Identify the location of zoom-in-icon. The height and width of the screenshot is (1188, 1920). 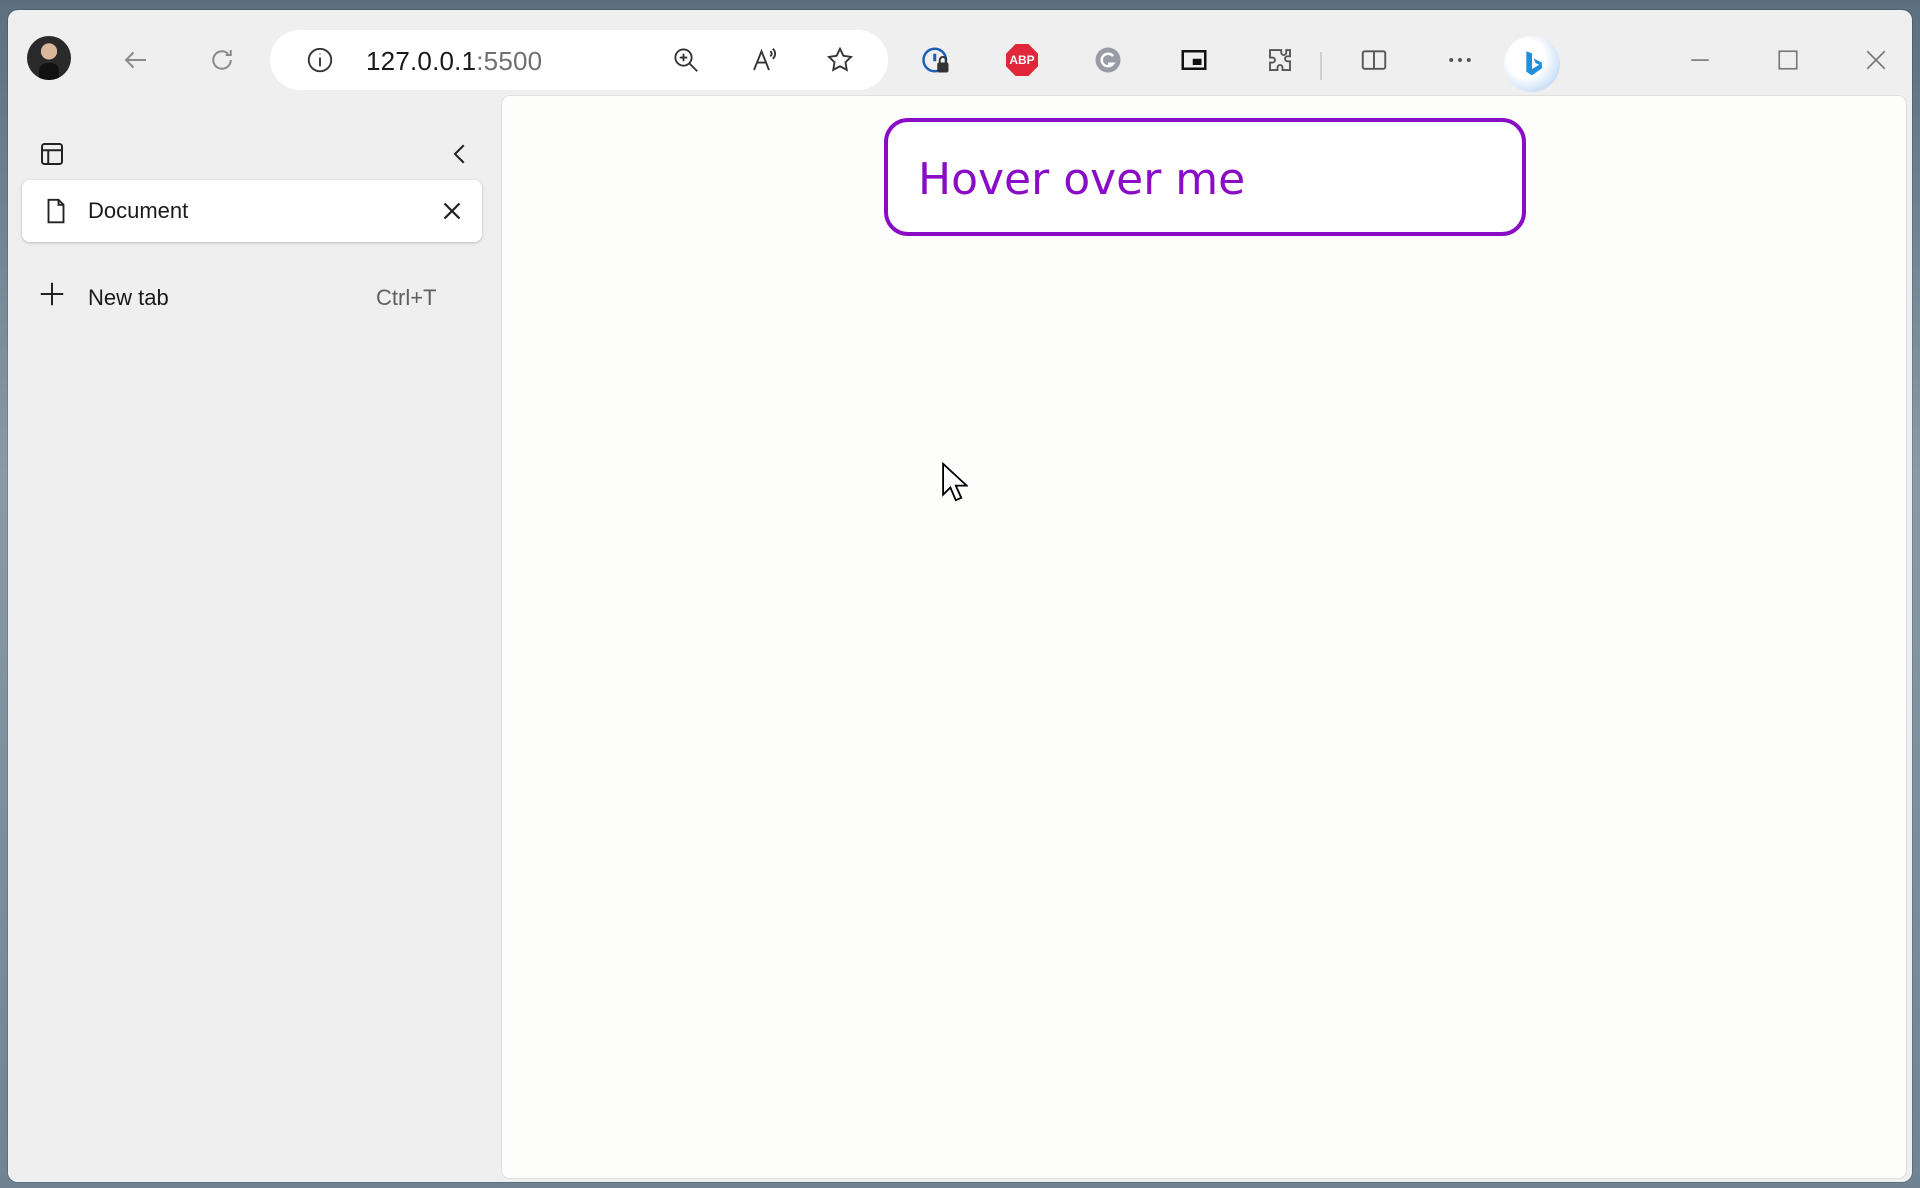
(686, 60).